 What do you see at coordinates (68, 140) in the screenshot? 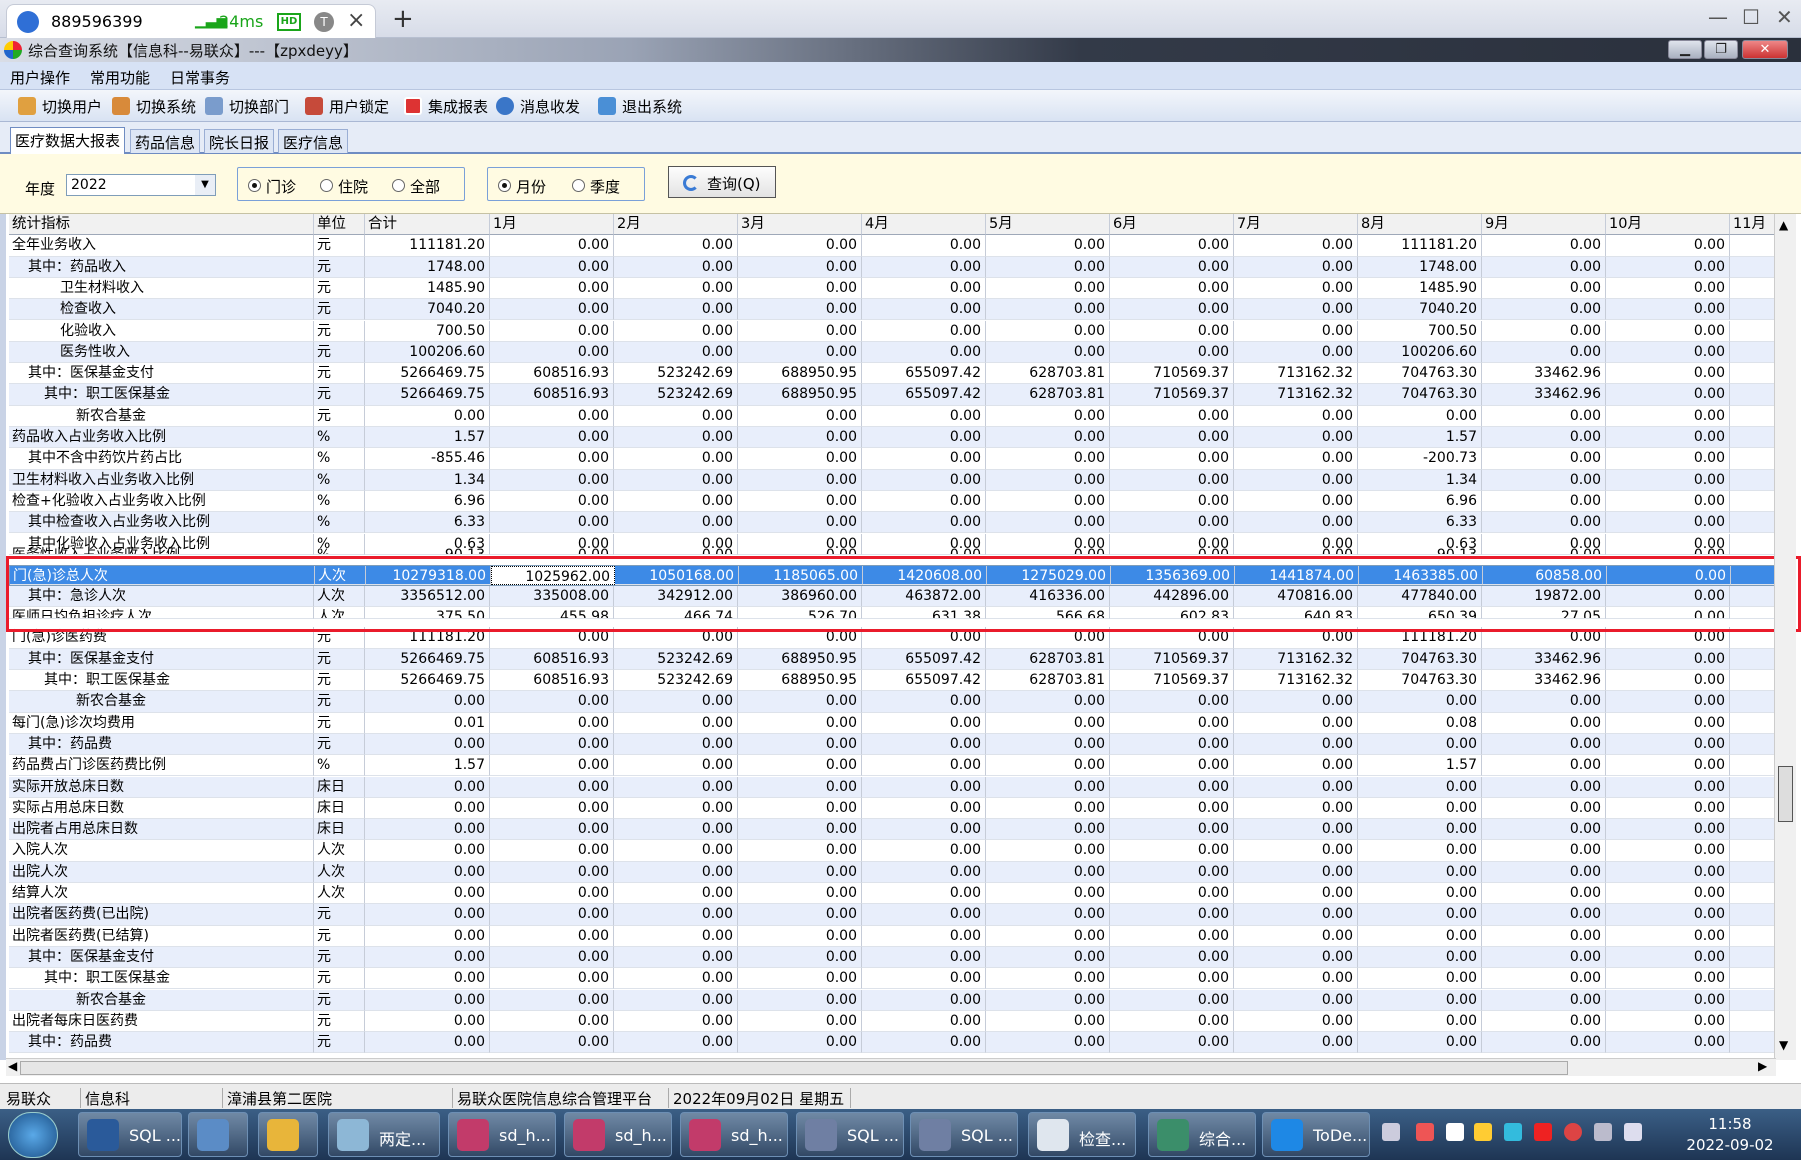
I see `tab-medical-report: 医疗数据大报表` at bounding box center [68, 140].